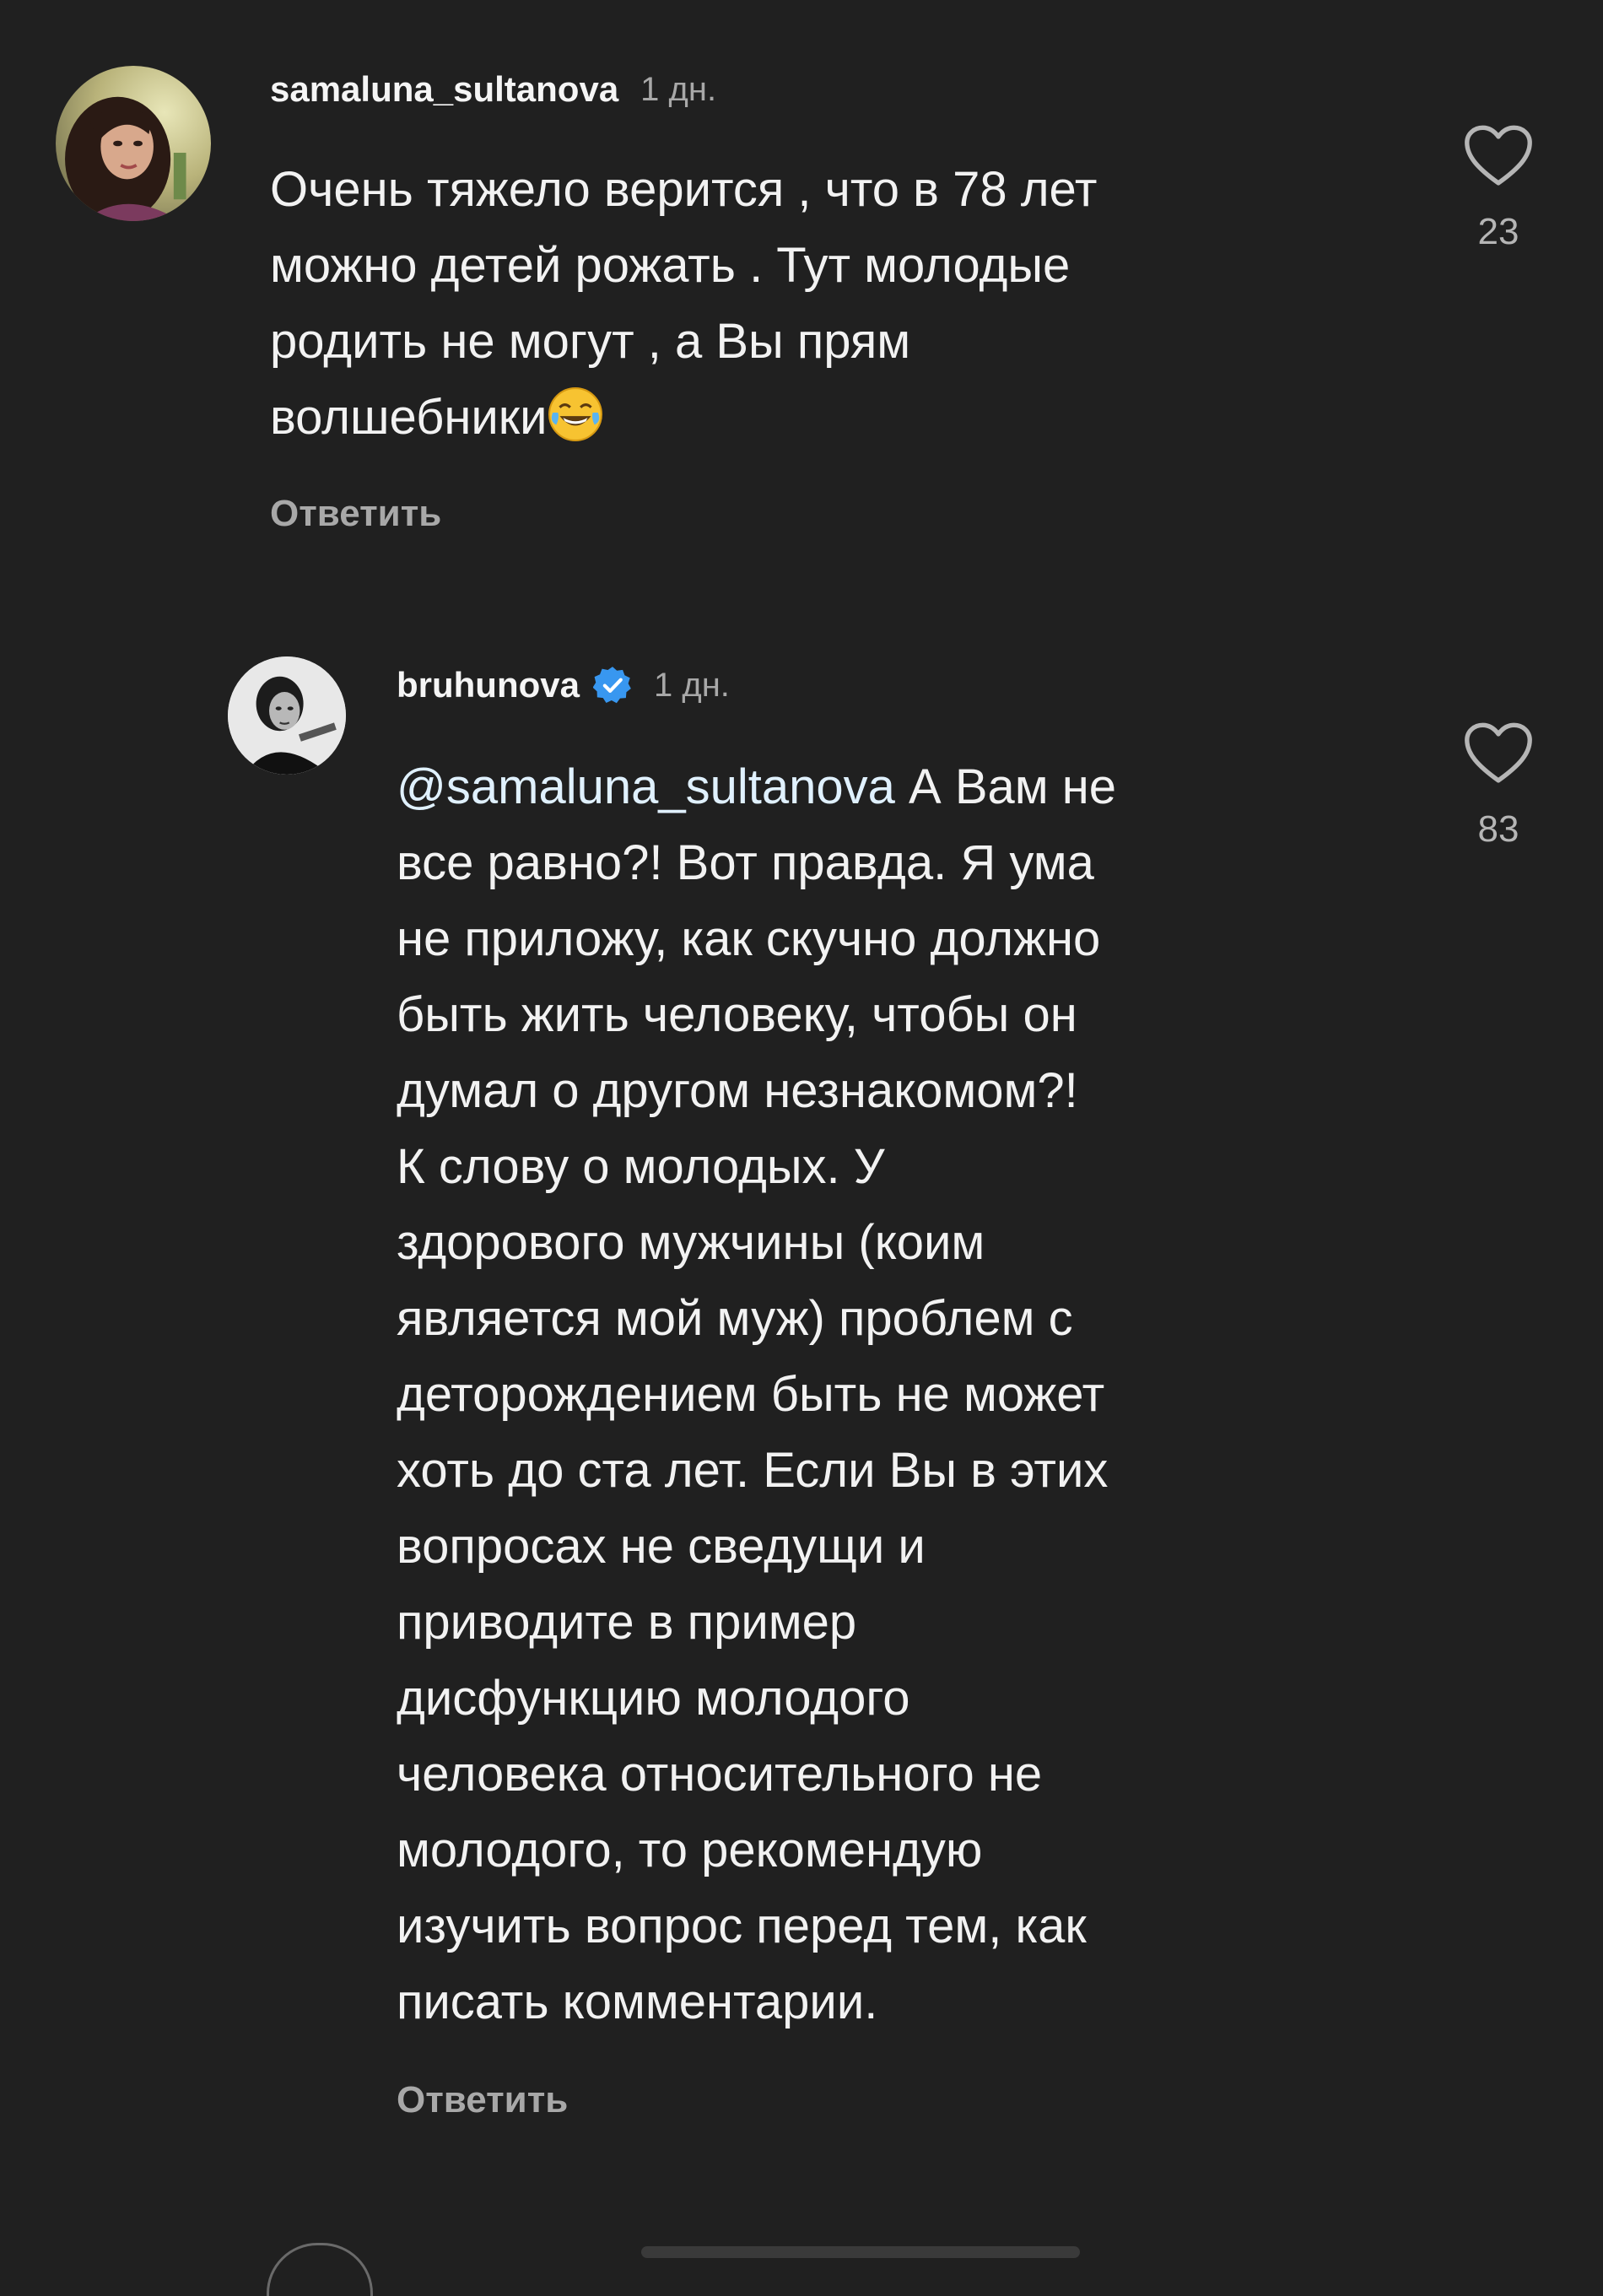 The image size is (1603, 2296). I want to click on reply-text-first-line: А Вам не, so click(1005, 786).